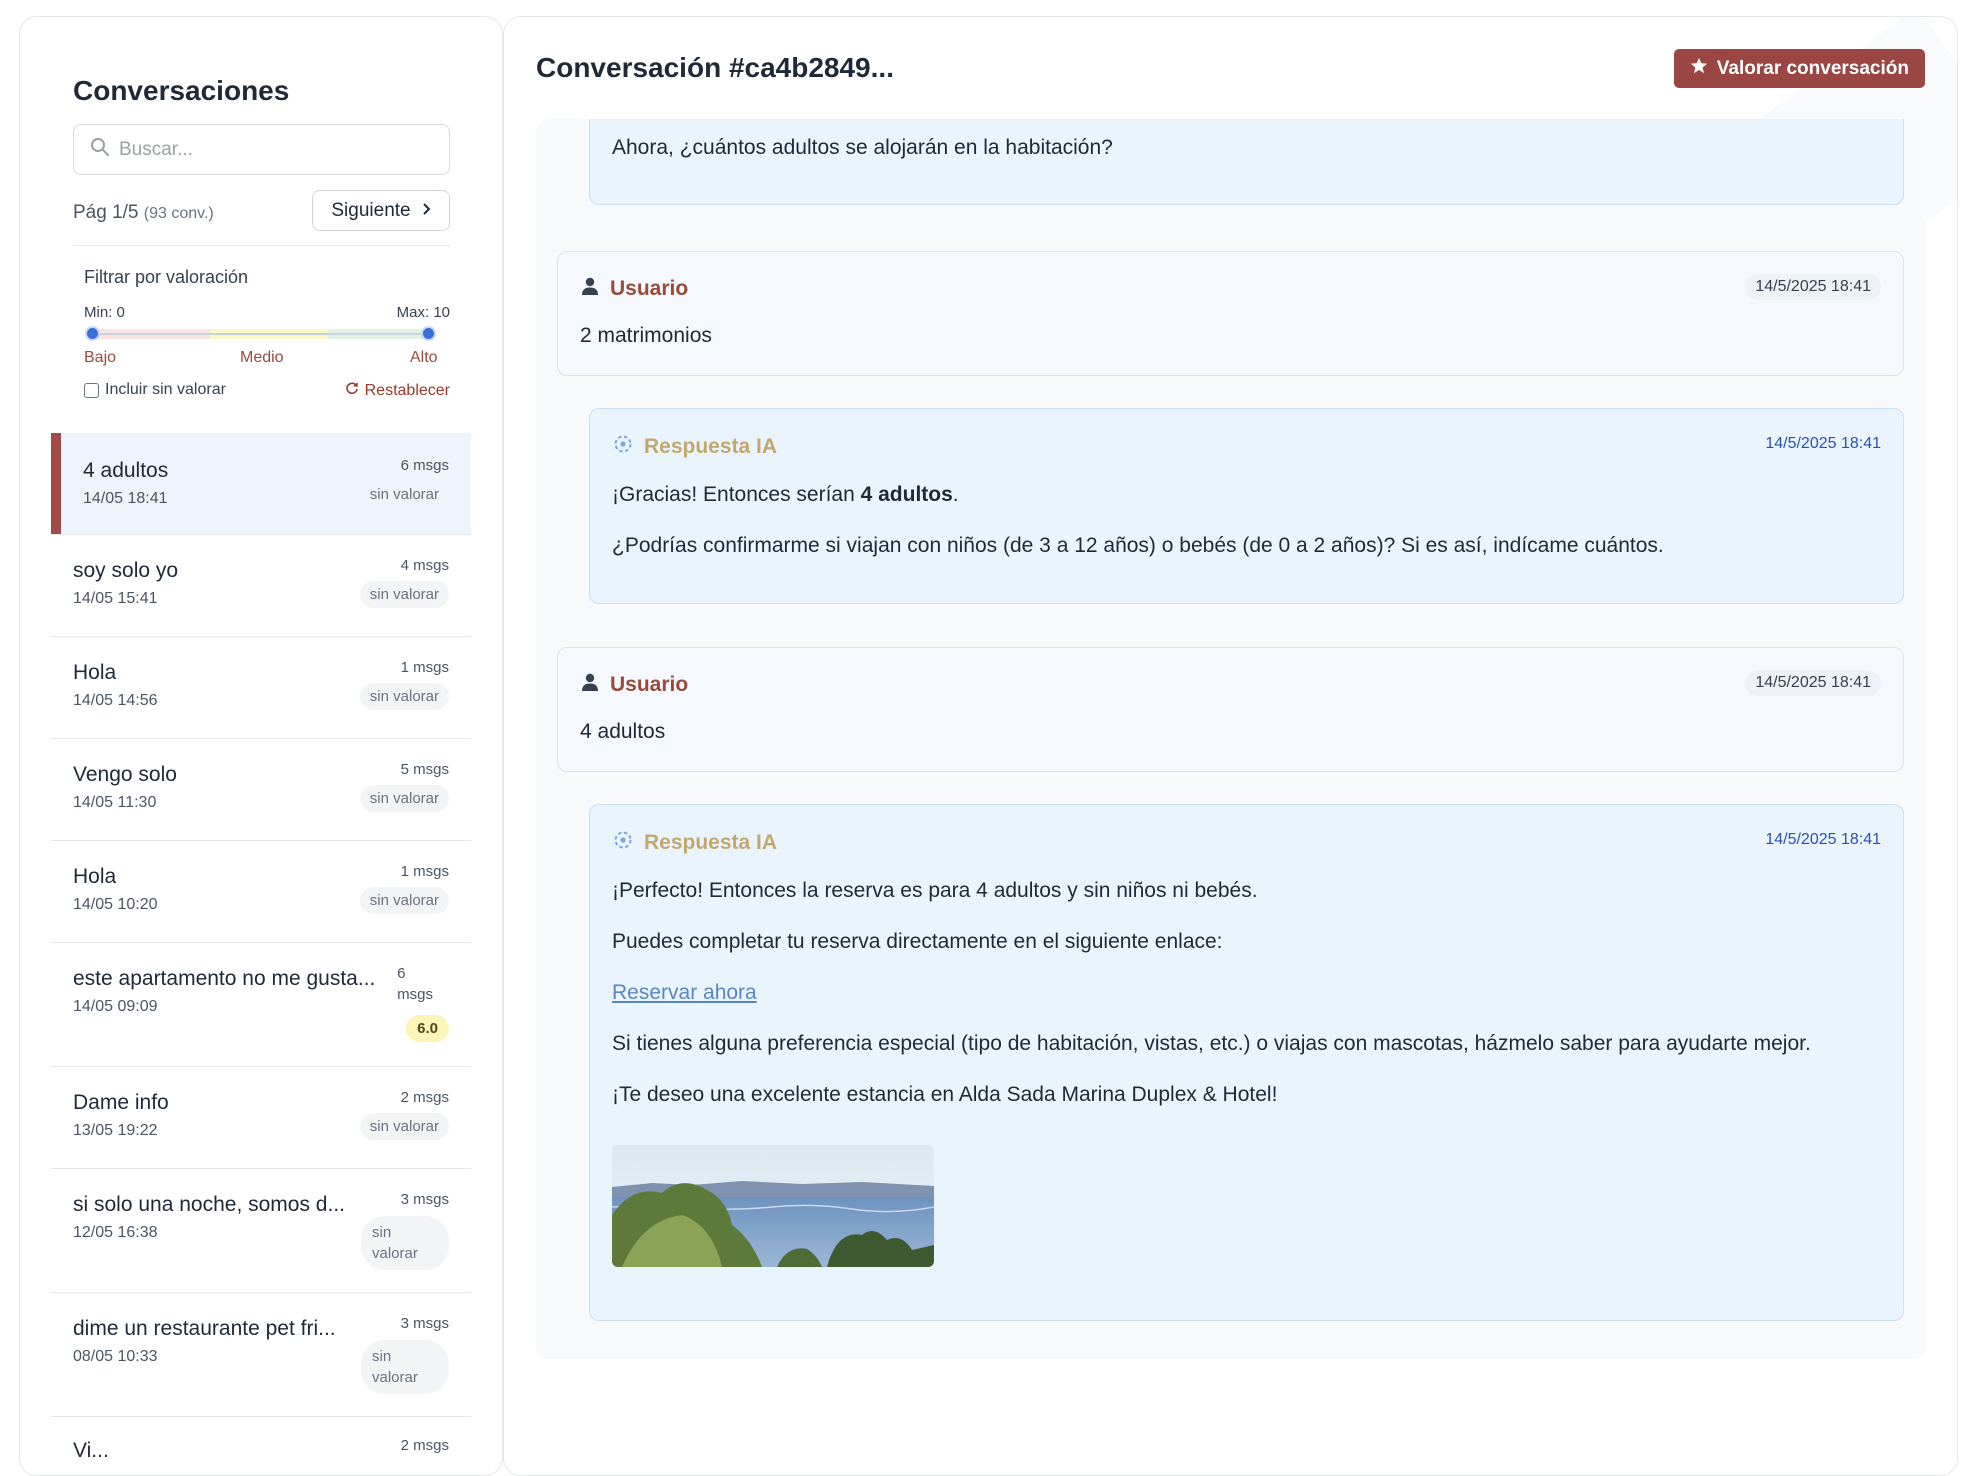 Image resolution: width=1970 pixels, height=1476 pixels. Describe the element at coordinates (424, 465) in the screenshot. I see `message-count: 6 msgs` at that location.